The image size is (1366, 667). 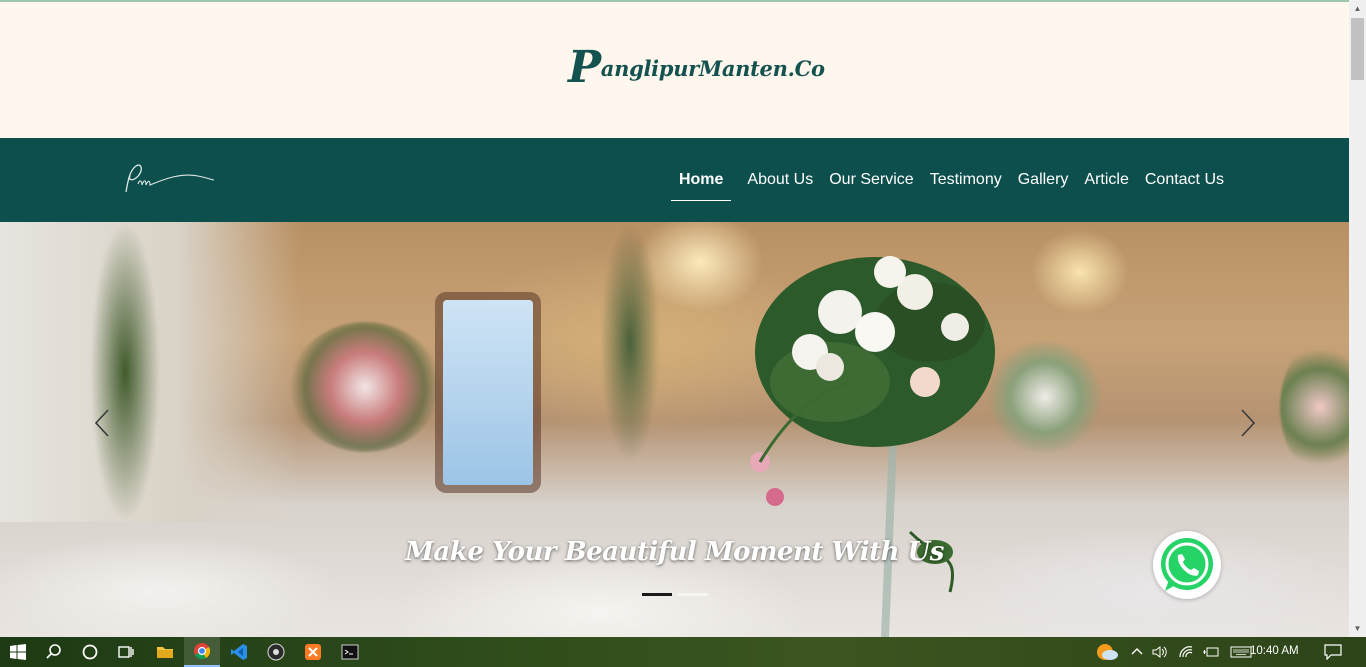 What do you see at coordinates (1333, 652) in the screenshot?
I see `notifications-icon` at bounding box center [1333, 652].